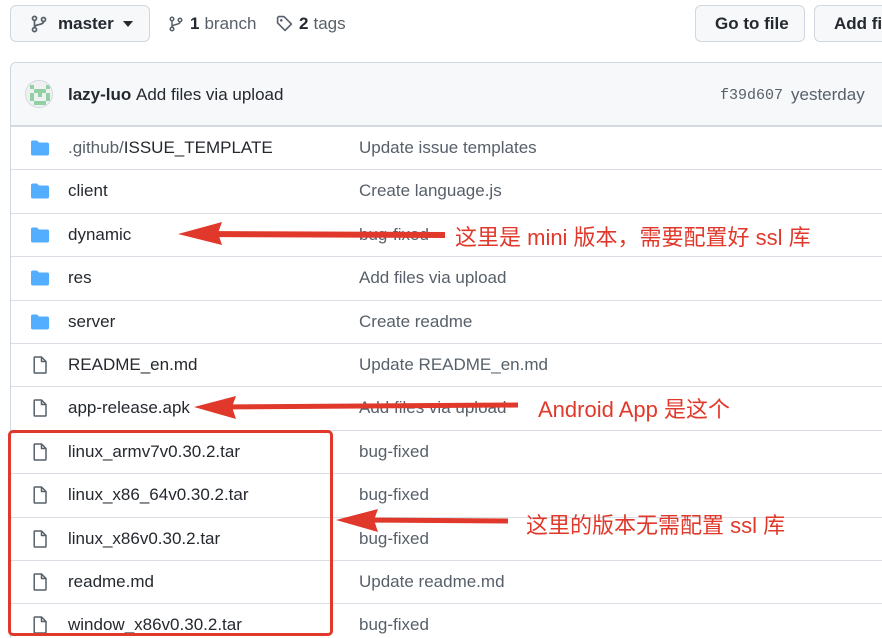 The height and width of the screenshot is (638, 882). I want to click on file-name-link: res, so click(80, 278).